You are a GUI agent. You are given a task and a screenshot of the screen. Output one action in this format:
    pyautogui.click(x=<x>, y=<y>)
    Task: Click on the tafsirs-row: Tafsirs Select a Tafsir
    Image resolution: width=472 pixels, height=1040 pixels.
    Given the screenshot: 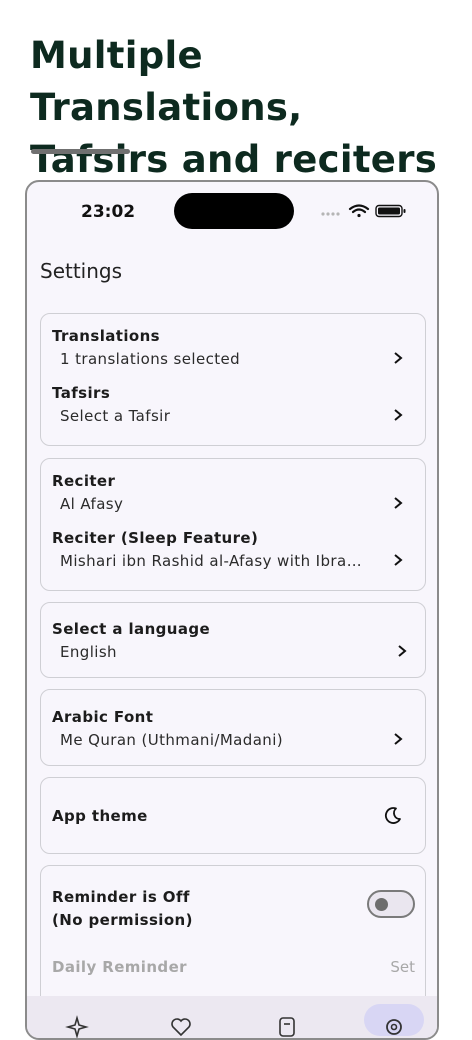 What is the action you would take?
    pyautogui.click(x=233, y=404)
    